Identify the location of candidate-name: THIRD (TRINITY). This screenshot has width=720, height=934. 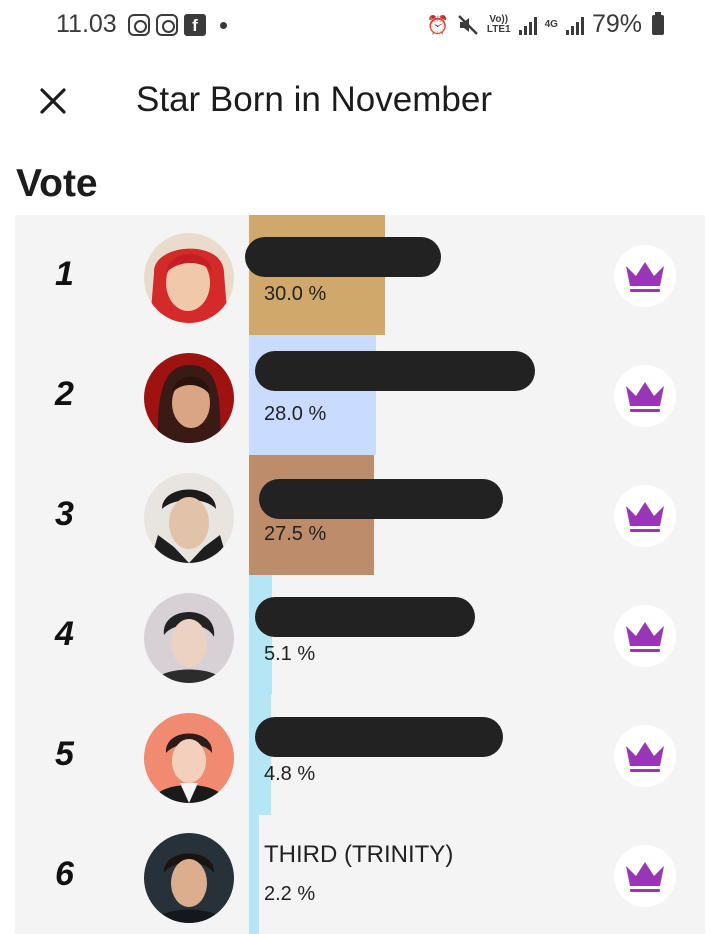
(359, 854).